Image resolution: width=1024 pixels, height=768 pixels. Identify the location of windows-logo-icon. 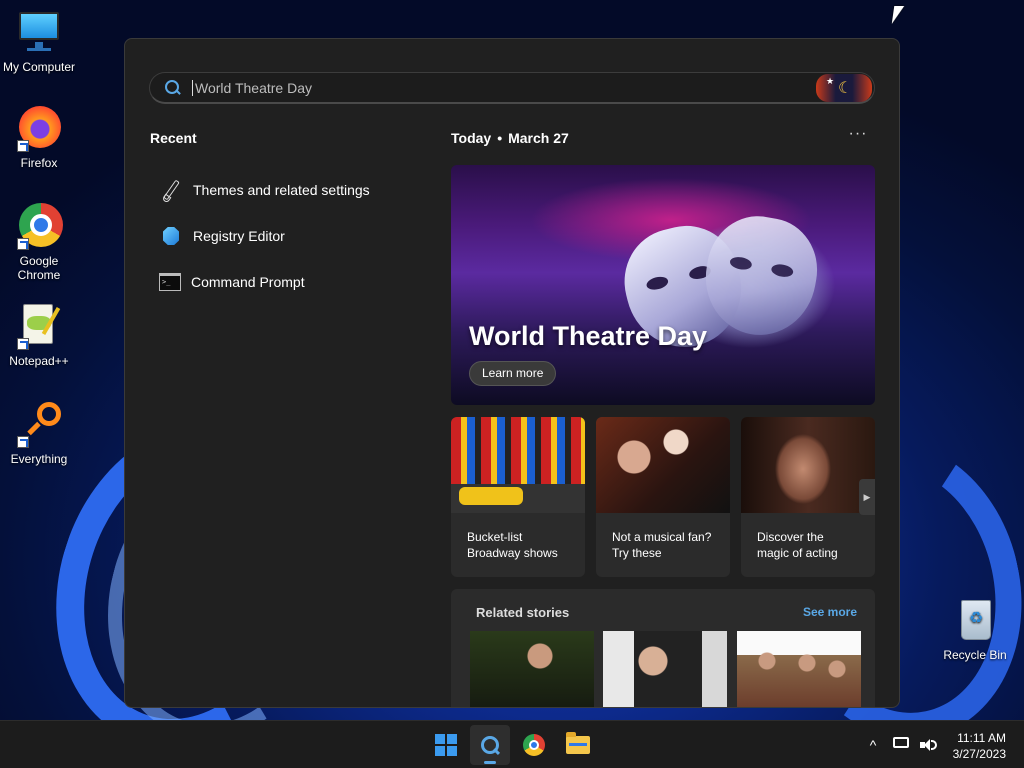
(446, 745).